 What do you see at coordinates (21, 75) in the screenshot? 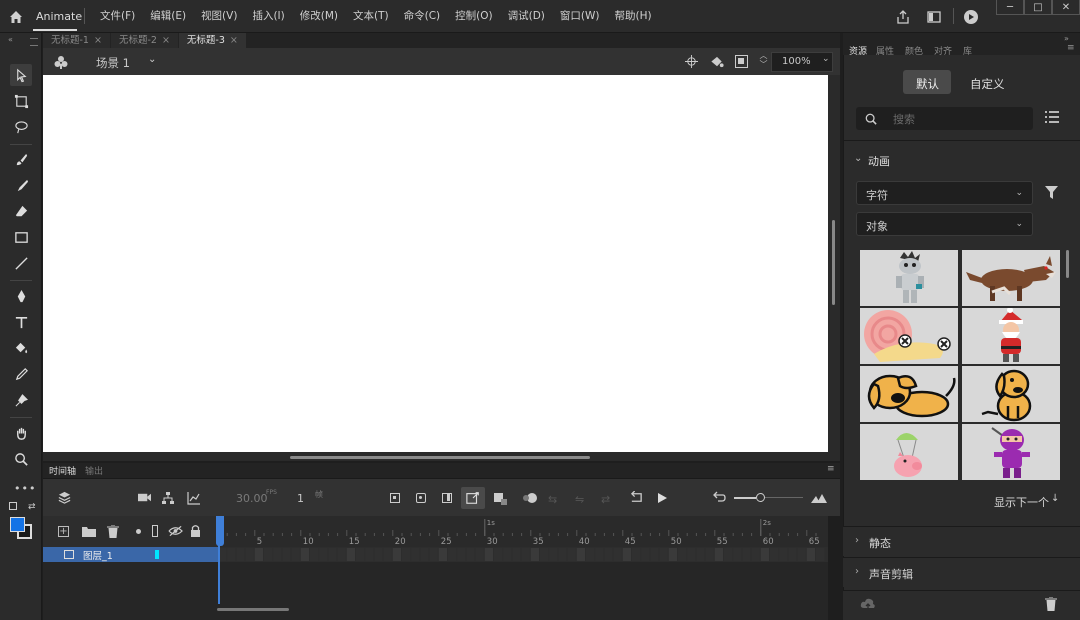
I see `selection-tool-icon` at bounding box center [21, 75].